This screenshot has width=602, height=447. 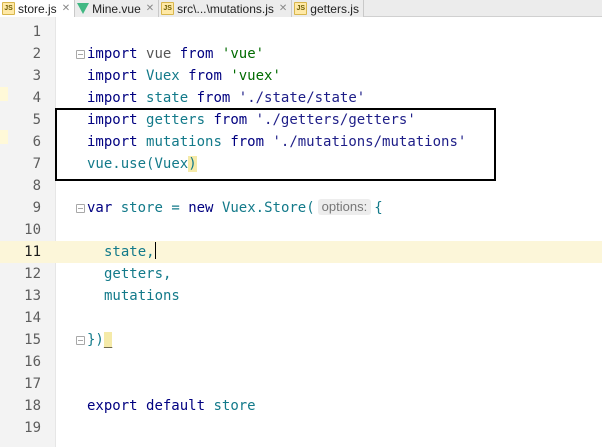 I want to click on line-number: 19, so click(x=32, y=428).